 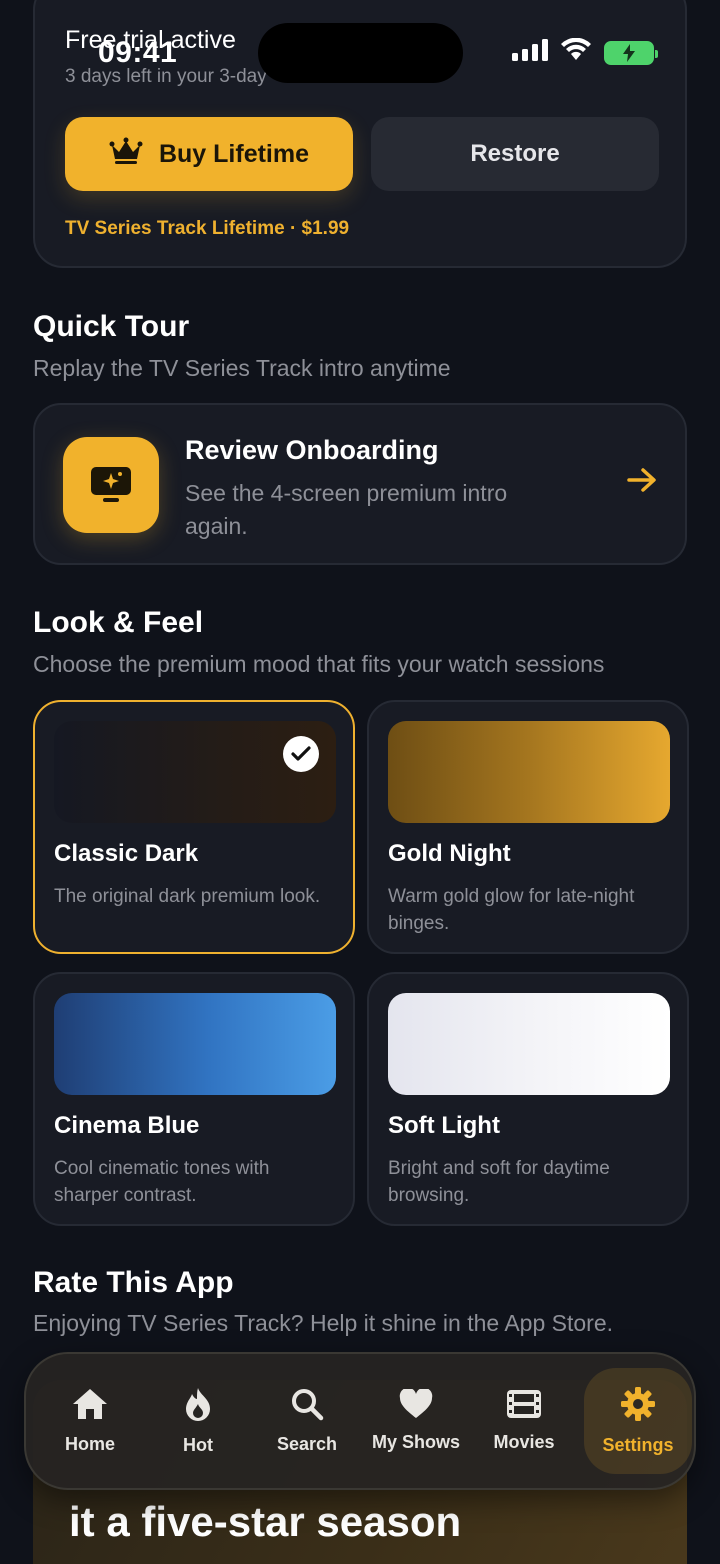 What do you see at coordinates (511, 910) in the screenshot?
I see `theme-description: Warm gold glow for late-night binges.` at bounding box center [511, 910].